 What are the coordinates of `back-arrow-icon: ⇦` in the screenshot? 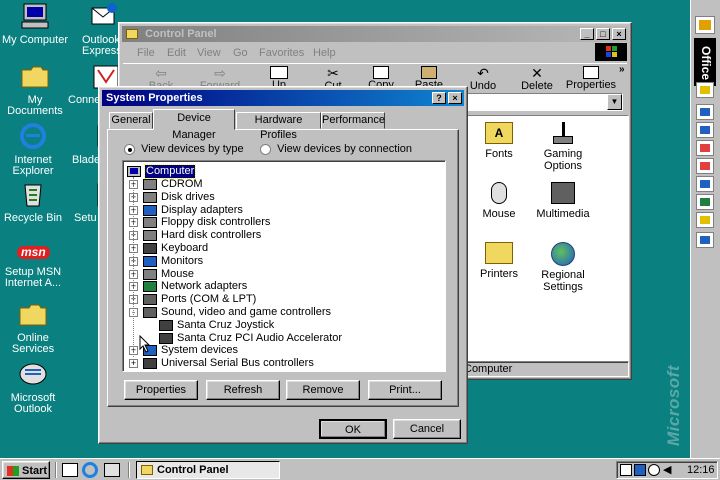 It's located at (161, 73).